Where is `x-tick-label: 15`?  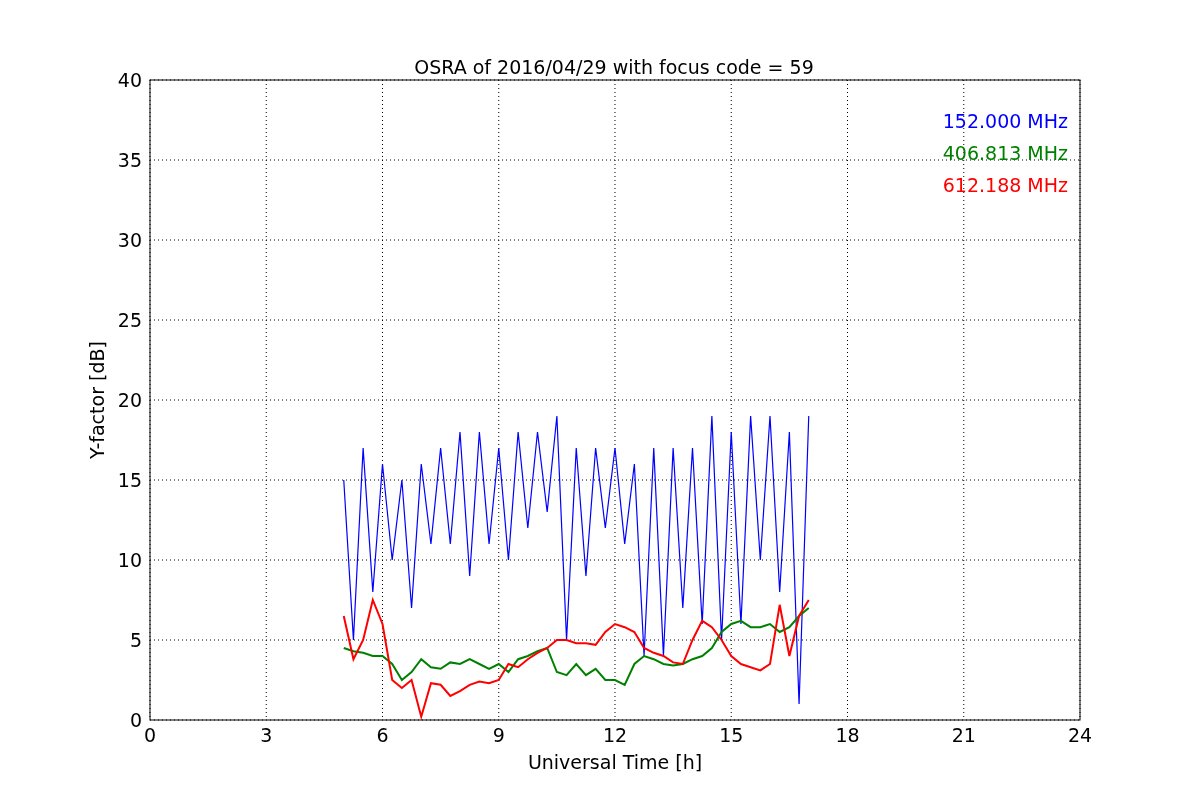
x-tick-label: 15 is located at coordinates (731, 735).